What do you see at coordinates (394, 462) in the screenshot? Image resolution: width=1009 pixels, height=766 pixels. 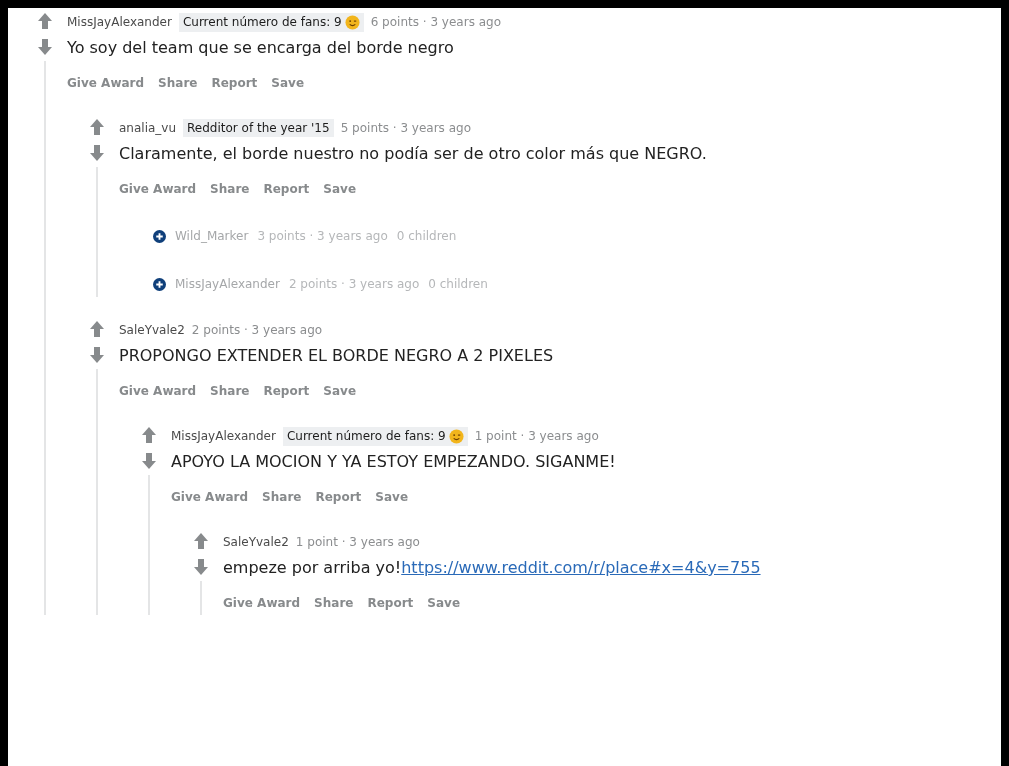 I see `comment-text: APOYO LA MOCION Y YA ESTOY EMPEZANDO. SIGANME!` at bounding box center [394, 462].